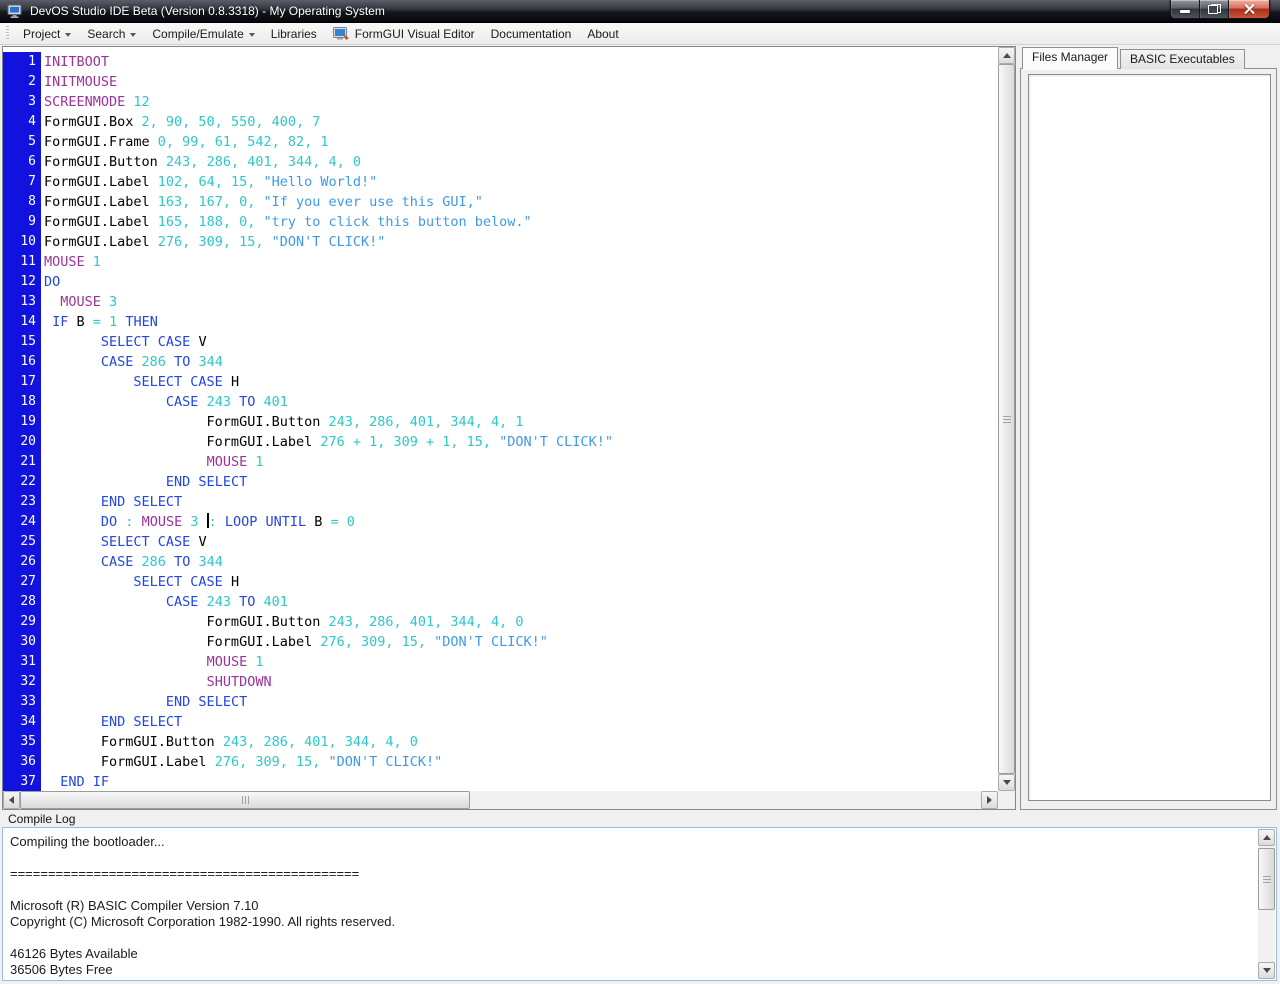 The image size is (1280, 984). I want to click on code-line: 4 FormGUI.Box 2, 90, 50, 550, 400, 7, so click(500, 122).